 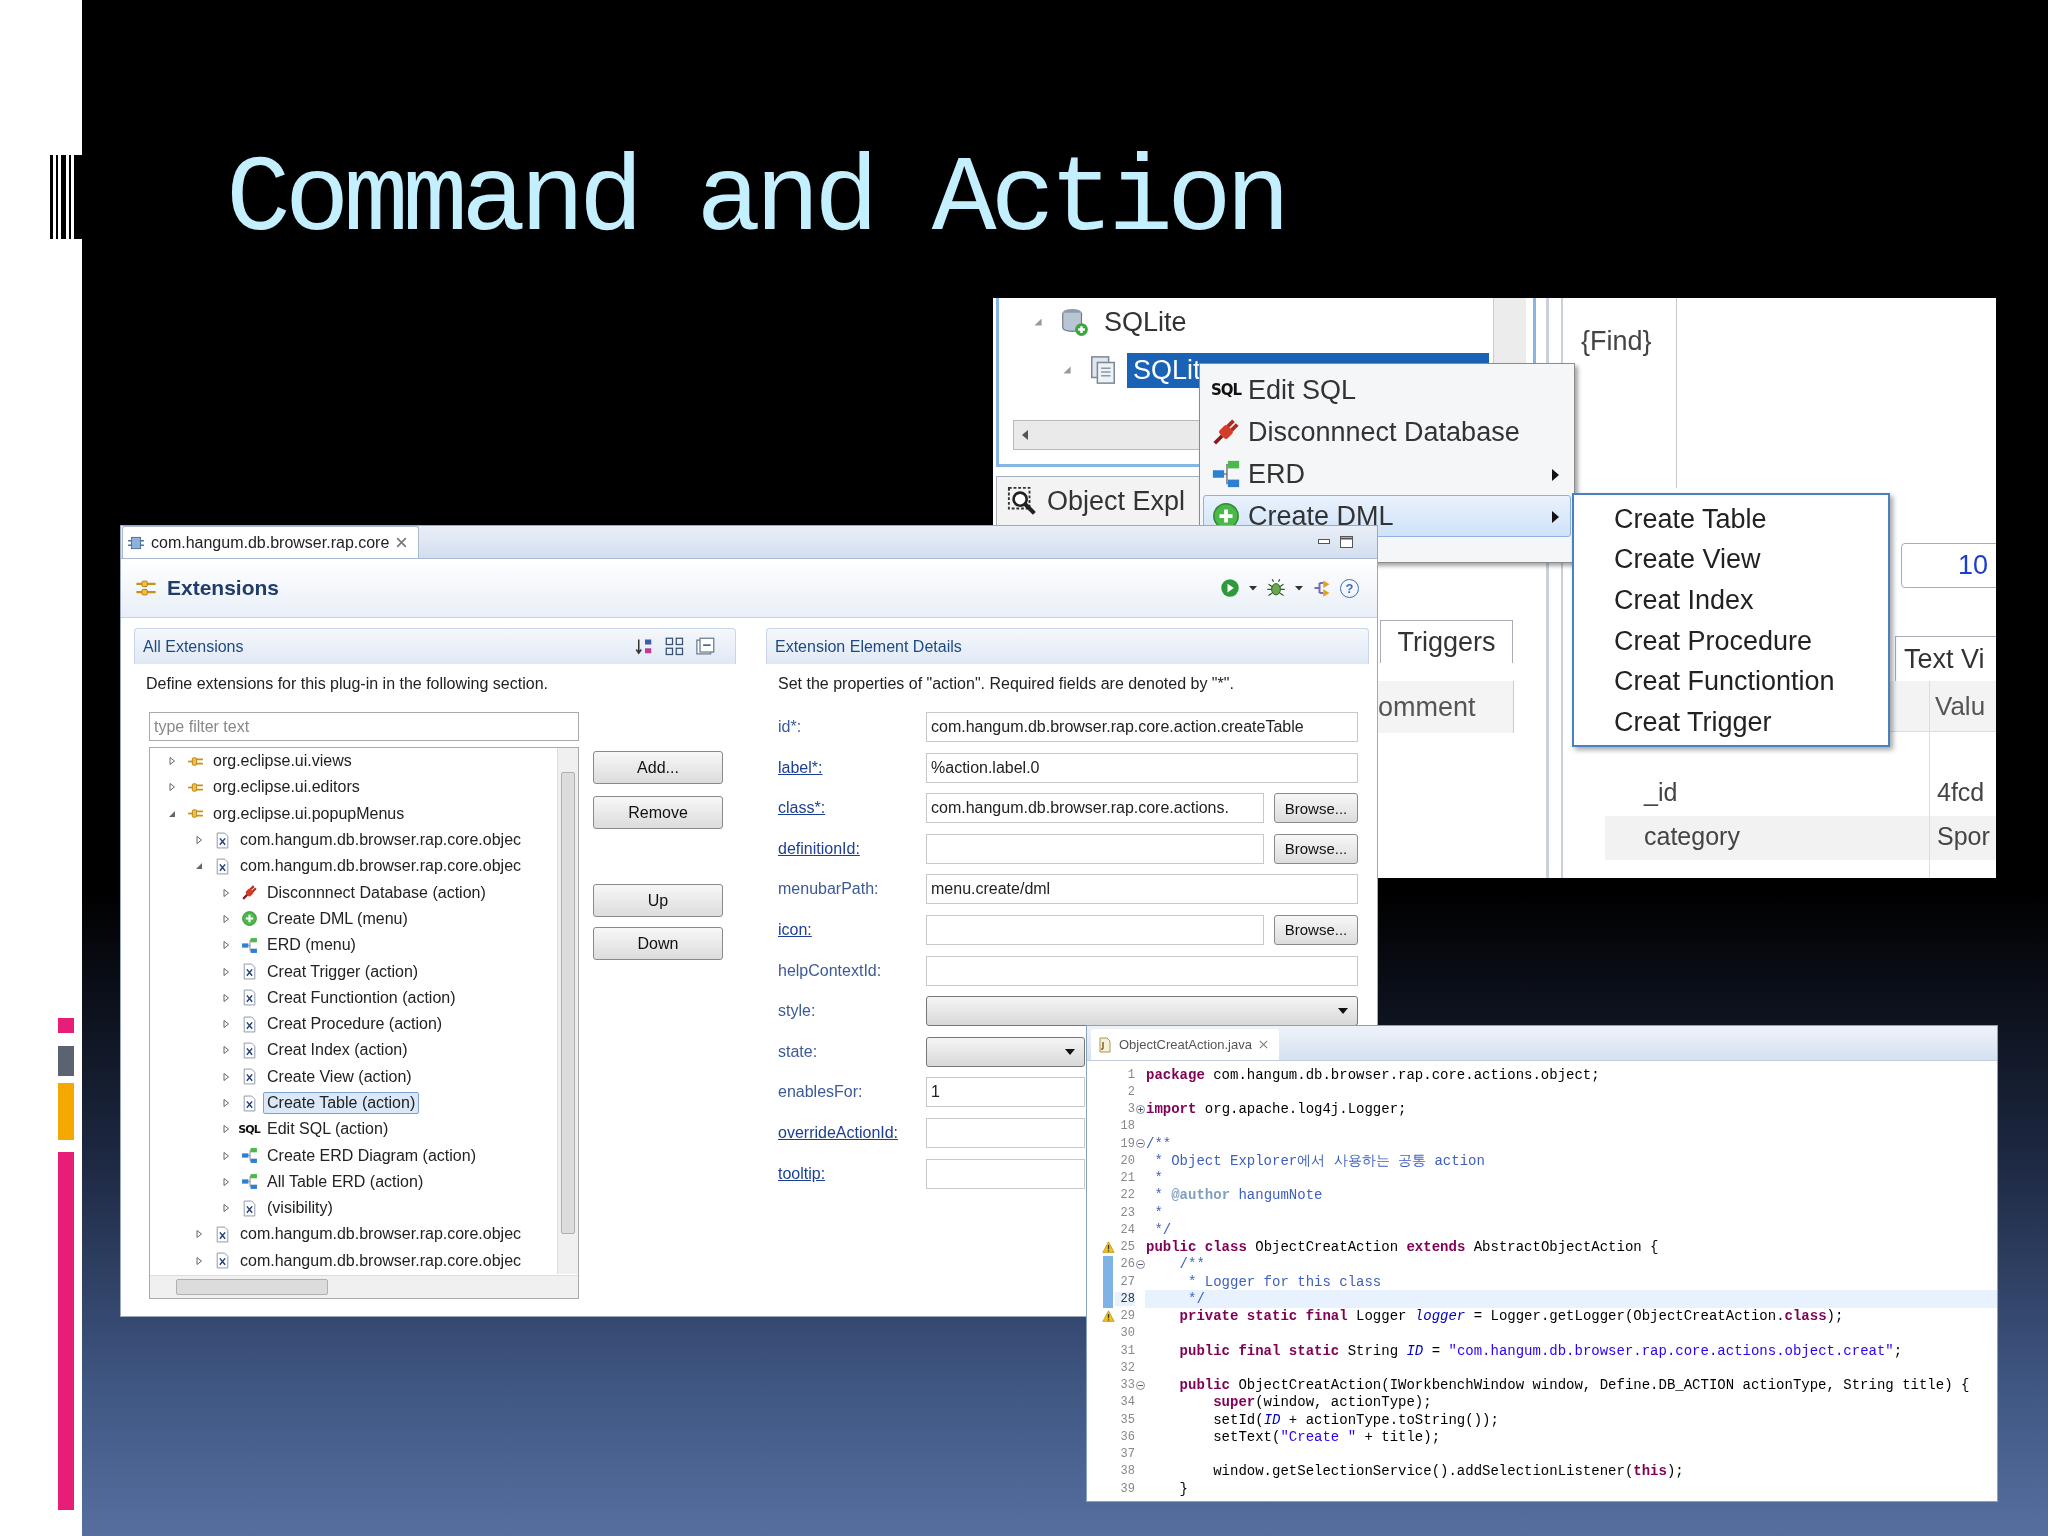 I want to click on tree-item: (visibility), so click(x=300, y=1208).